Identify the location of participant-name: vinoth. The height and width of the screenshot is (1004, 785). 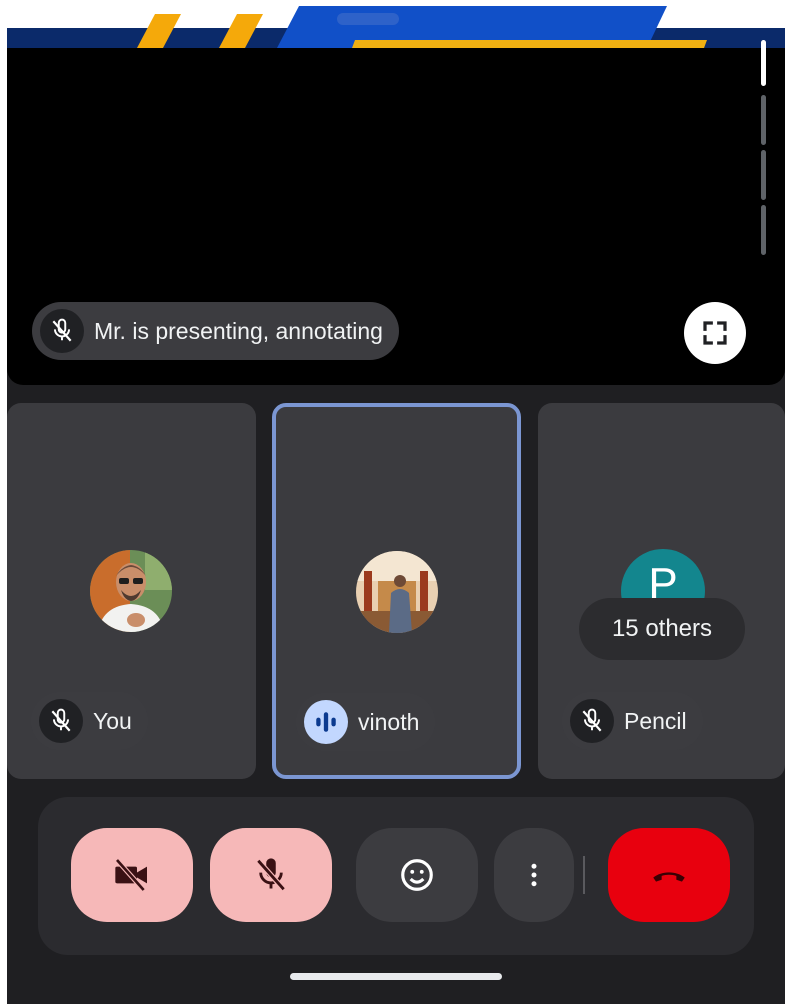
(389, 721).